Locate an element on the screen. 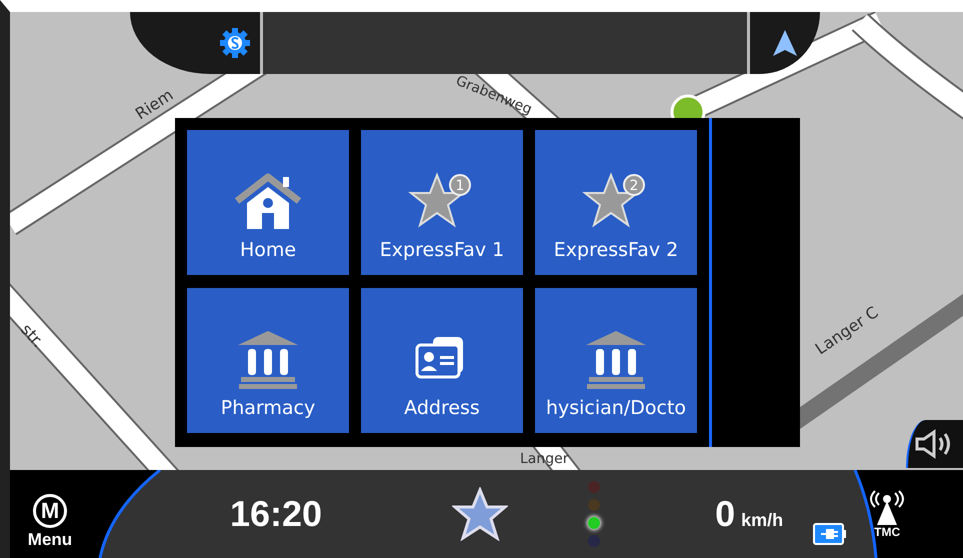 The height and width of the screenshot is (558, 963). menu-tile: 1 ExpressFav 1 is located at coordinates (442, 202).